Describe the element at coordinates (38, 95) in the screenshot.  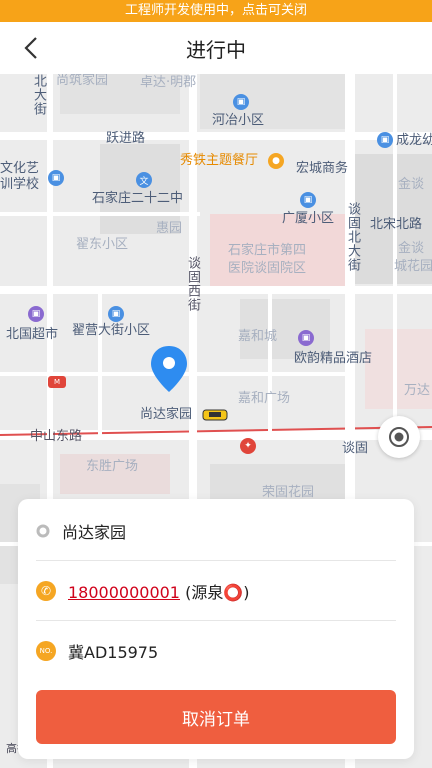
I see `map-label: 北大街` at that location.